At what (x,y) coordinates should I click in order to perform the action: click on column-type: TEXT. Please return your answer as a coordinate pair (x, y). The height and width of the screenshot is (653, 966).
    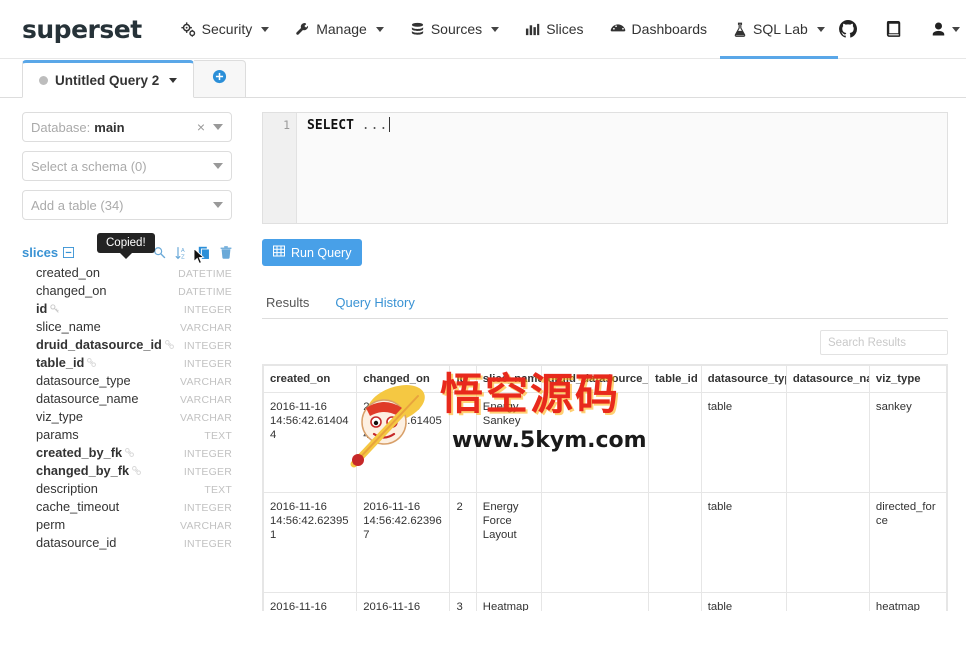
    Looking at the image, I should click on (218, 436).